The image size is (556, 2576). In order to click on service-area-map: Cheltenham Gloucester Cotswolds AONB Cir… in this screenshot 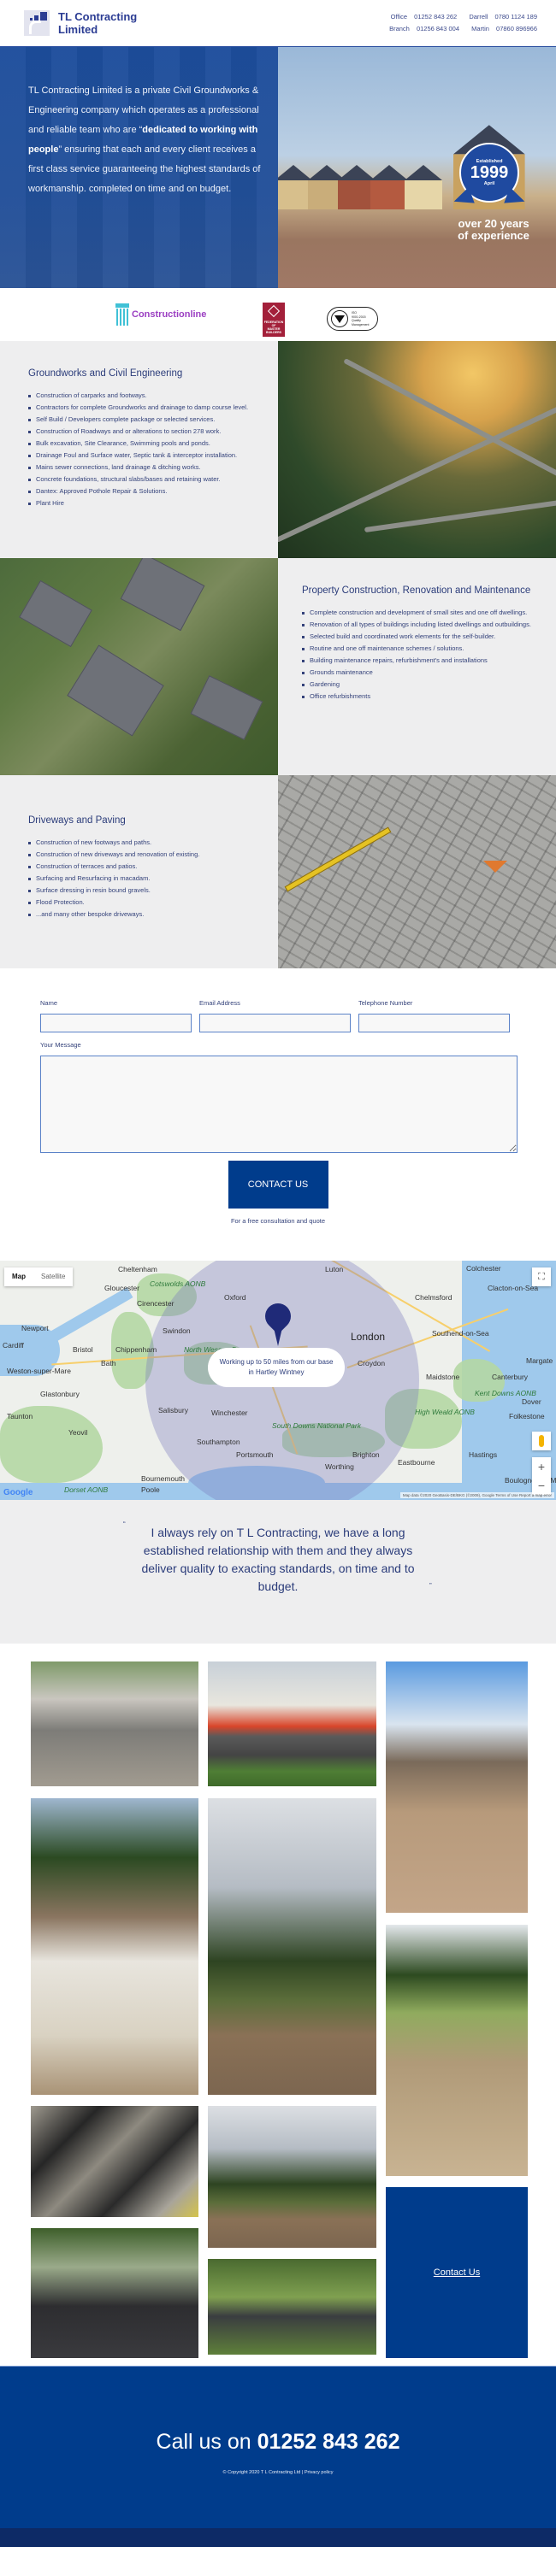, I will do `click(278, 1380)`.